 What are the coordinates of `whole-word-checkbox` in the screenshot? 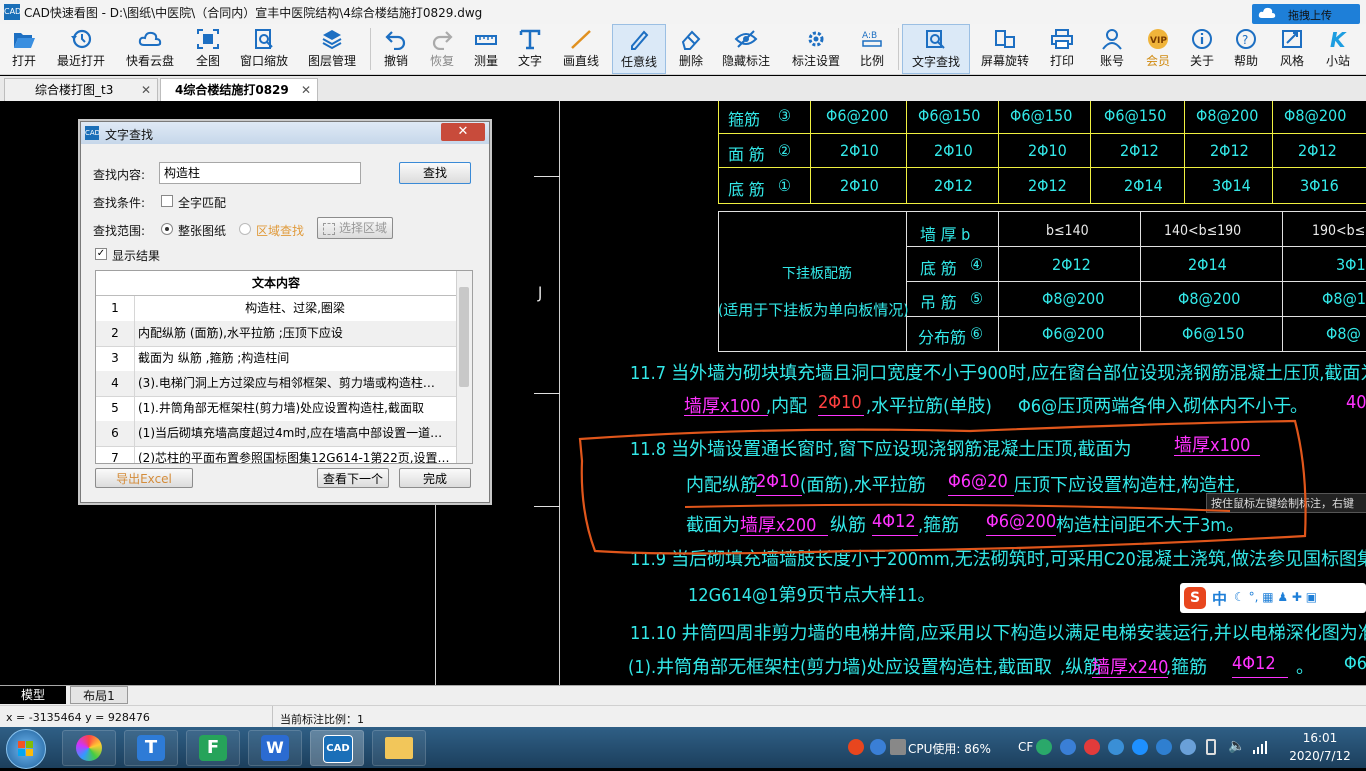 It's located at (167, 201).